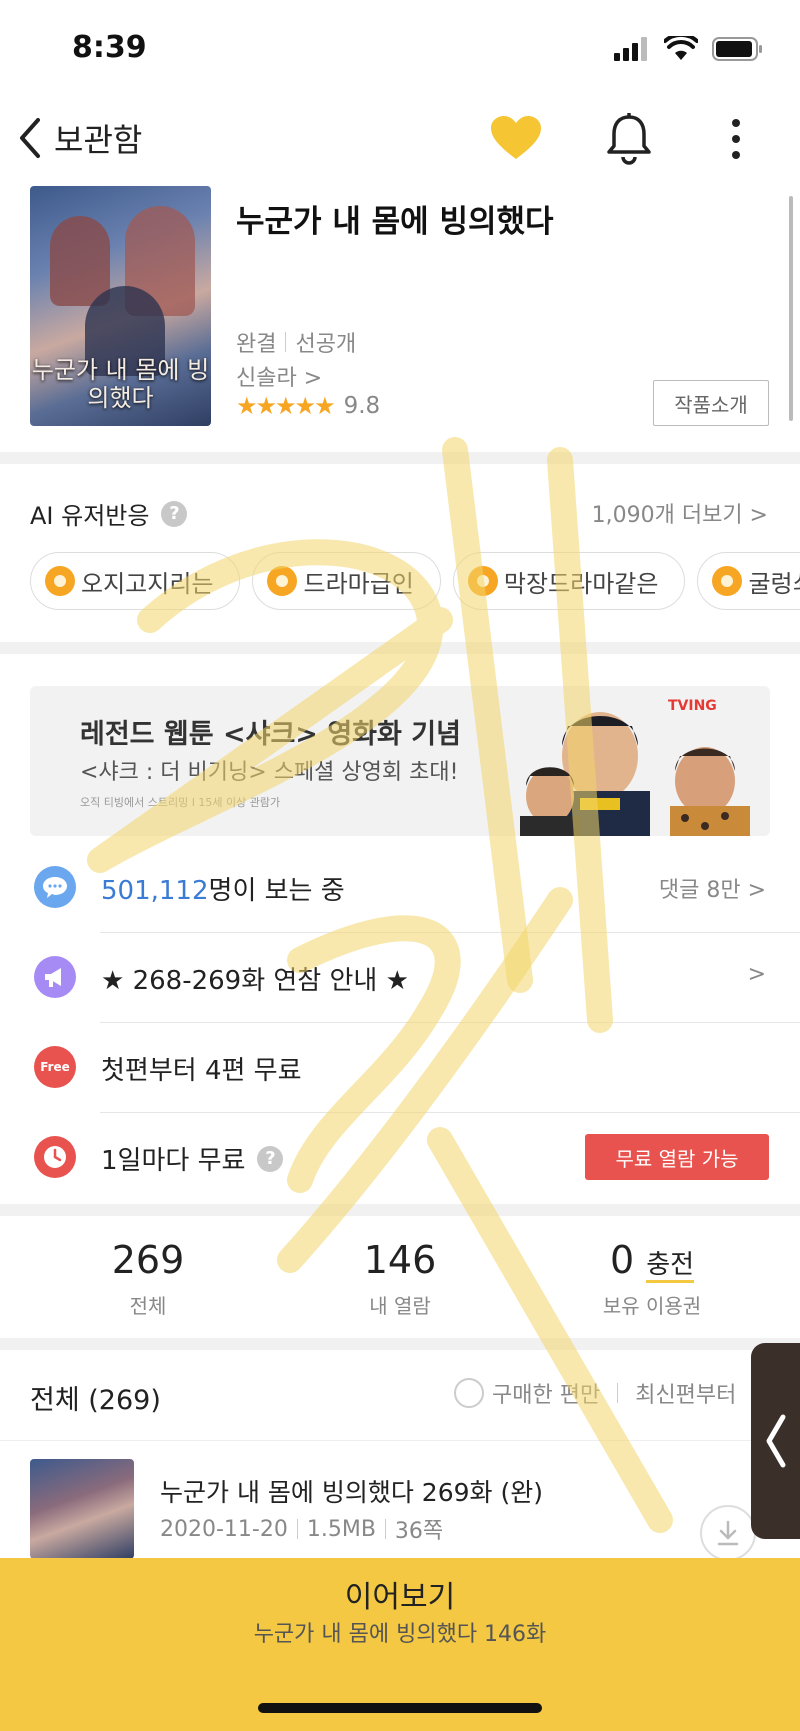 Image resolution: width=800 pixels, height=1731 pixels. I want to click on notice-arrow-icon: >, so click(756, 974).